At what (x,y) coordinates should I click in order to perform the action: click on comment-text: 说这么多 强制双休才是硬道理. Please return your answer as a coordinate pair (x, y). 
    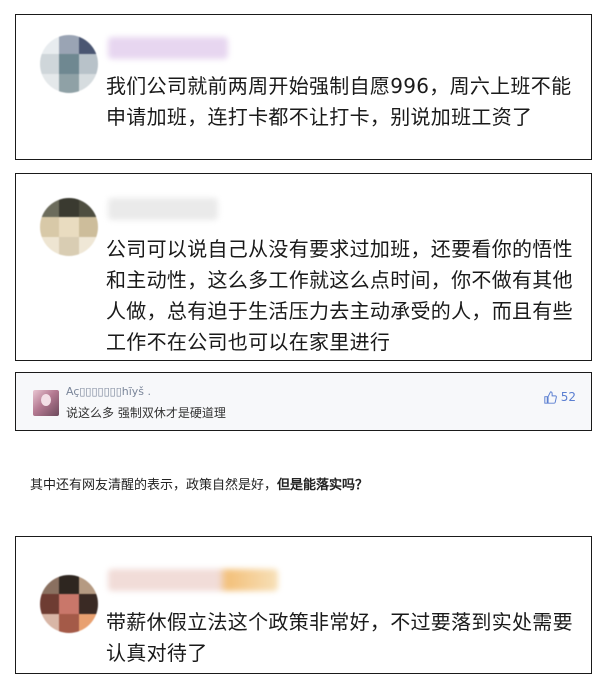
    Looking at the image, I should click on (146, 413).